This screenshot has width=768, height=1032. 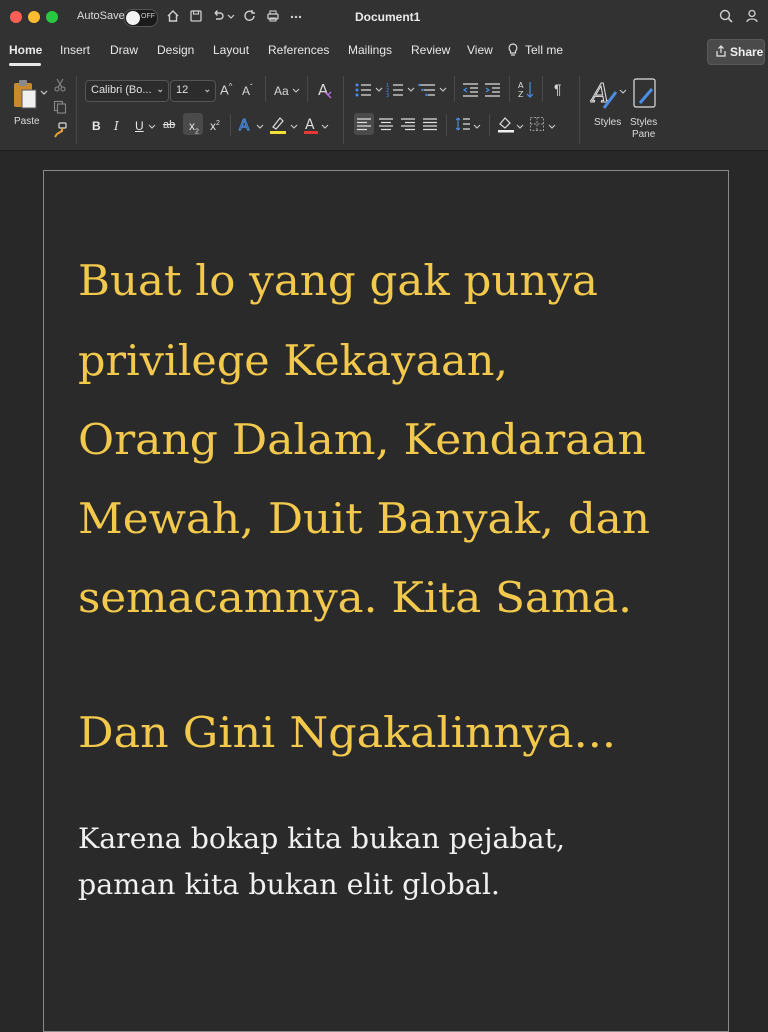 I want to click on styles-pane-label: Styles Pane, so click(x=644, y=128).